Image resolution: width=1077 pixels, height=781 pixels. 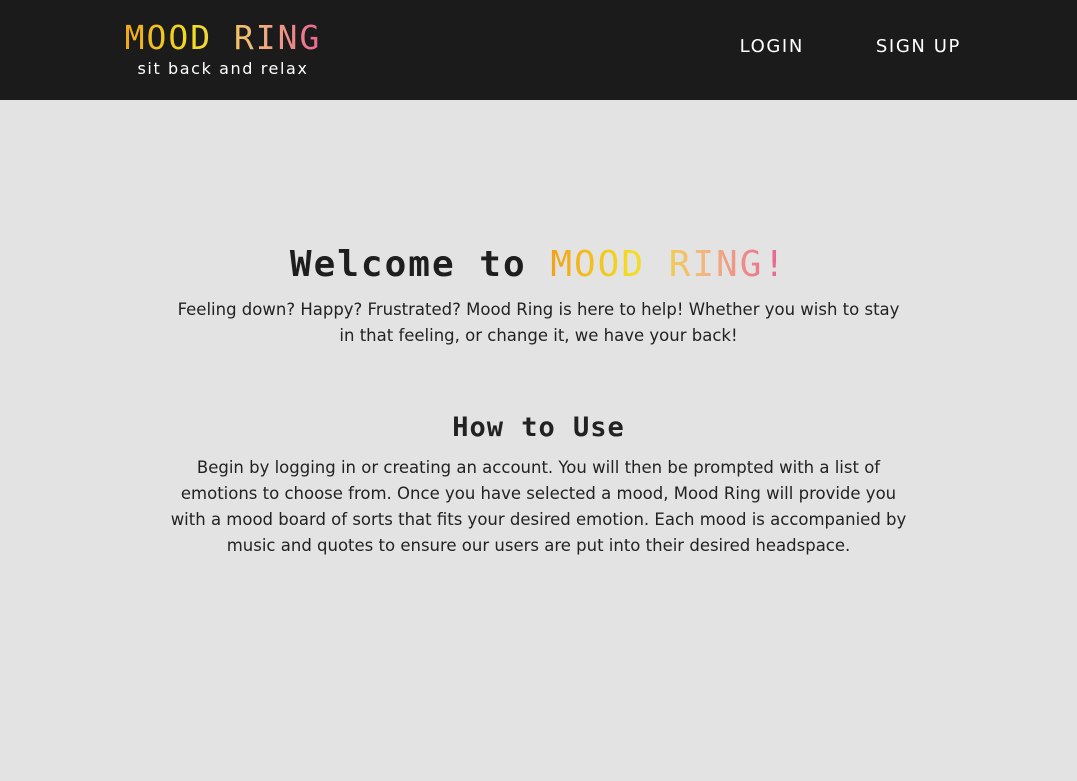 What do you see at coordinates (420, 264) in the screenshot?
I see `welcome-prefix: Welcome to` at bounding box center [420, 264].